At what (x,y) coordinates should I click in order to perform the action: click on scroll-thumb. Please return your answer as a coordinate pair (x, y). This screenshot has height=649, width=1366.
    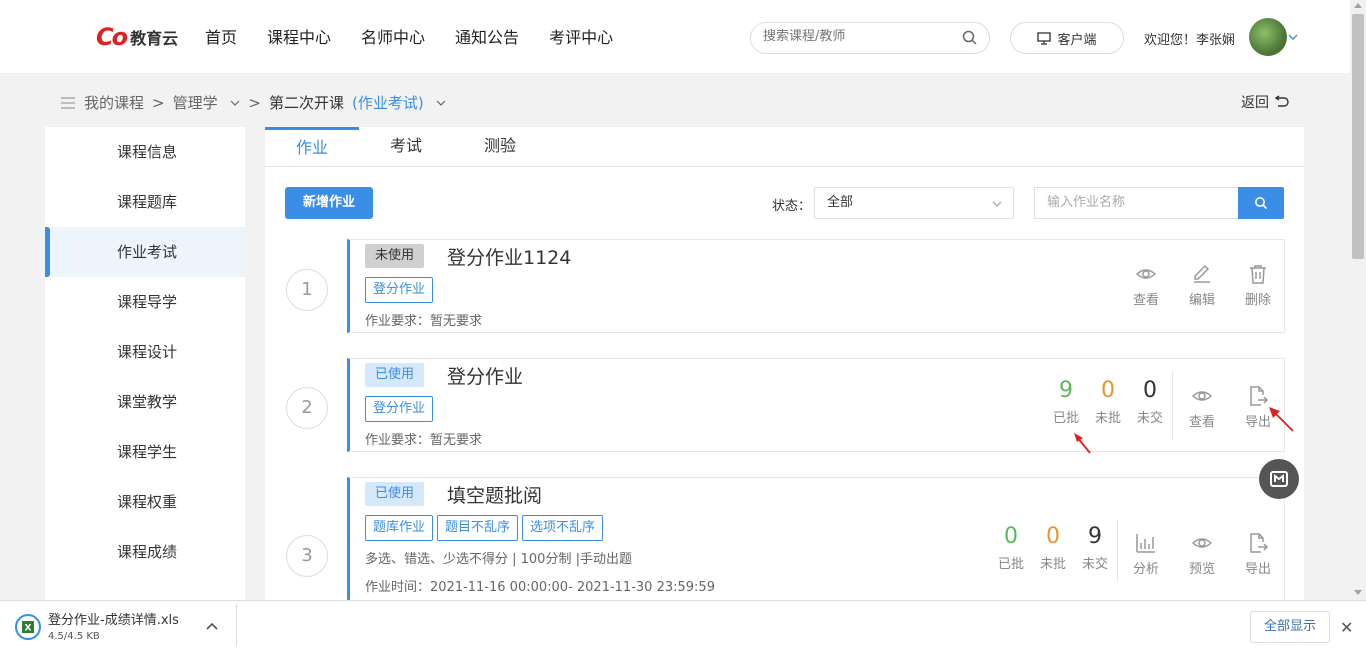
    Looking at the image, I should click on (1358, 136).